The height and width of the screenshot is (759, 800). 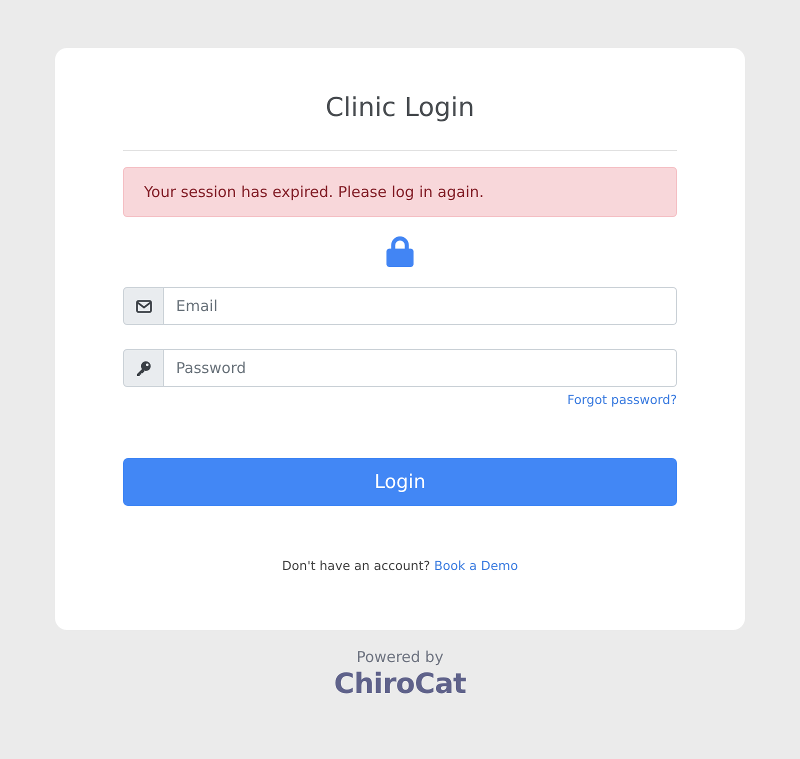 I want to click on email-field: Email, so click(x=420, y=306).